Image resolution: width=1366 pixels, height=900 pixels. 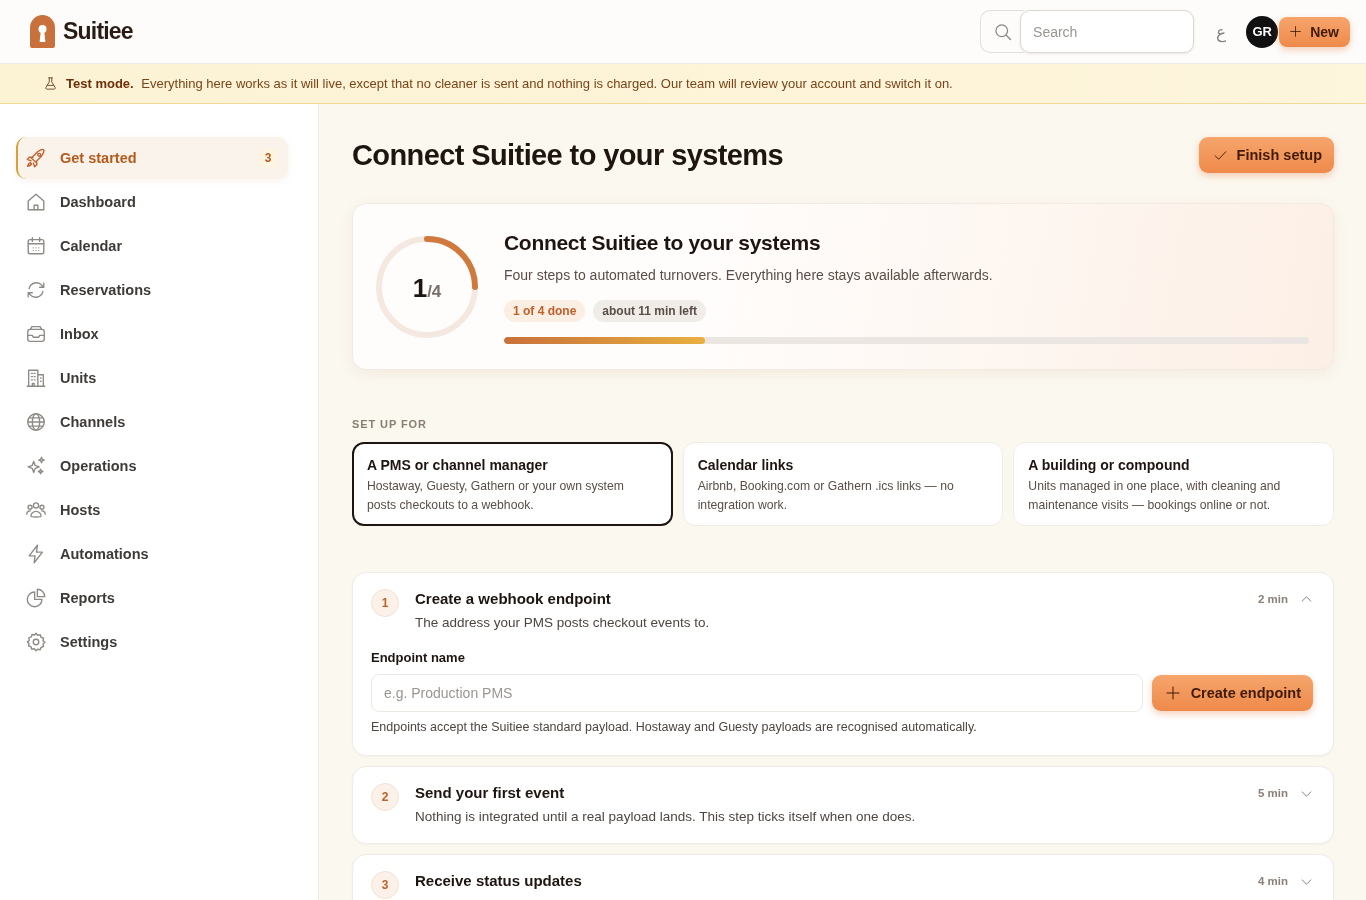 What do you see at coordinates (152, 378) in the screenshot?
I see `sidebar-item: Units` at bounding box center [152, 378].